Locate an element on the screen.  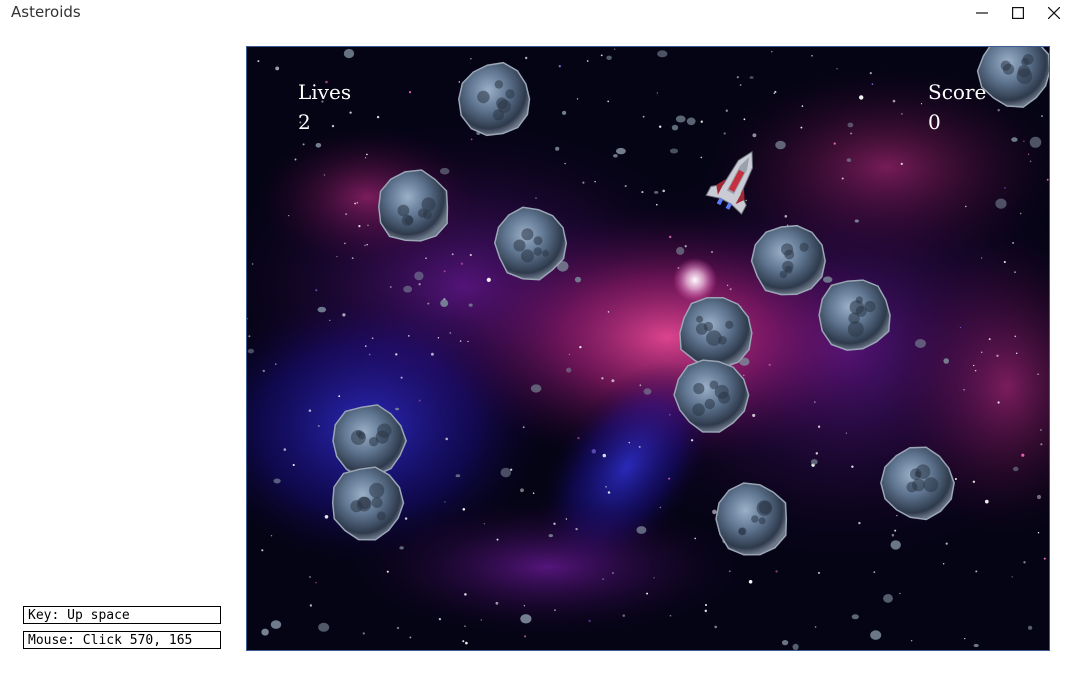
lives-value: 2 is located at coordinates (304, 122).